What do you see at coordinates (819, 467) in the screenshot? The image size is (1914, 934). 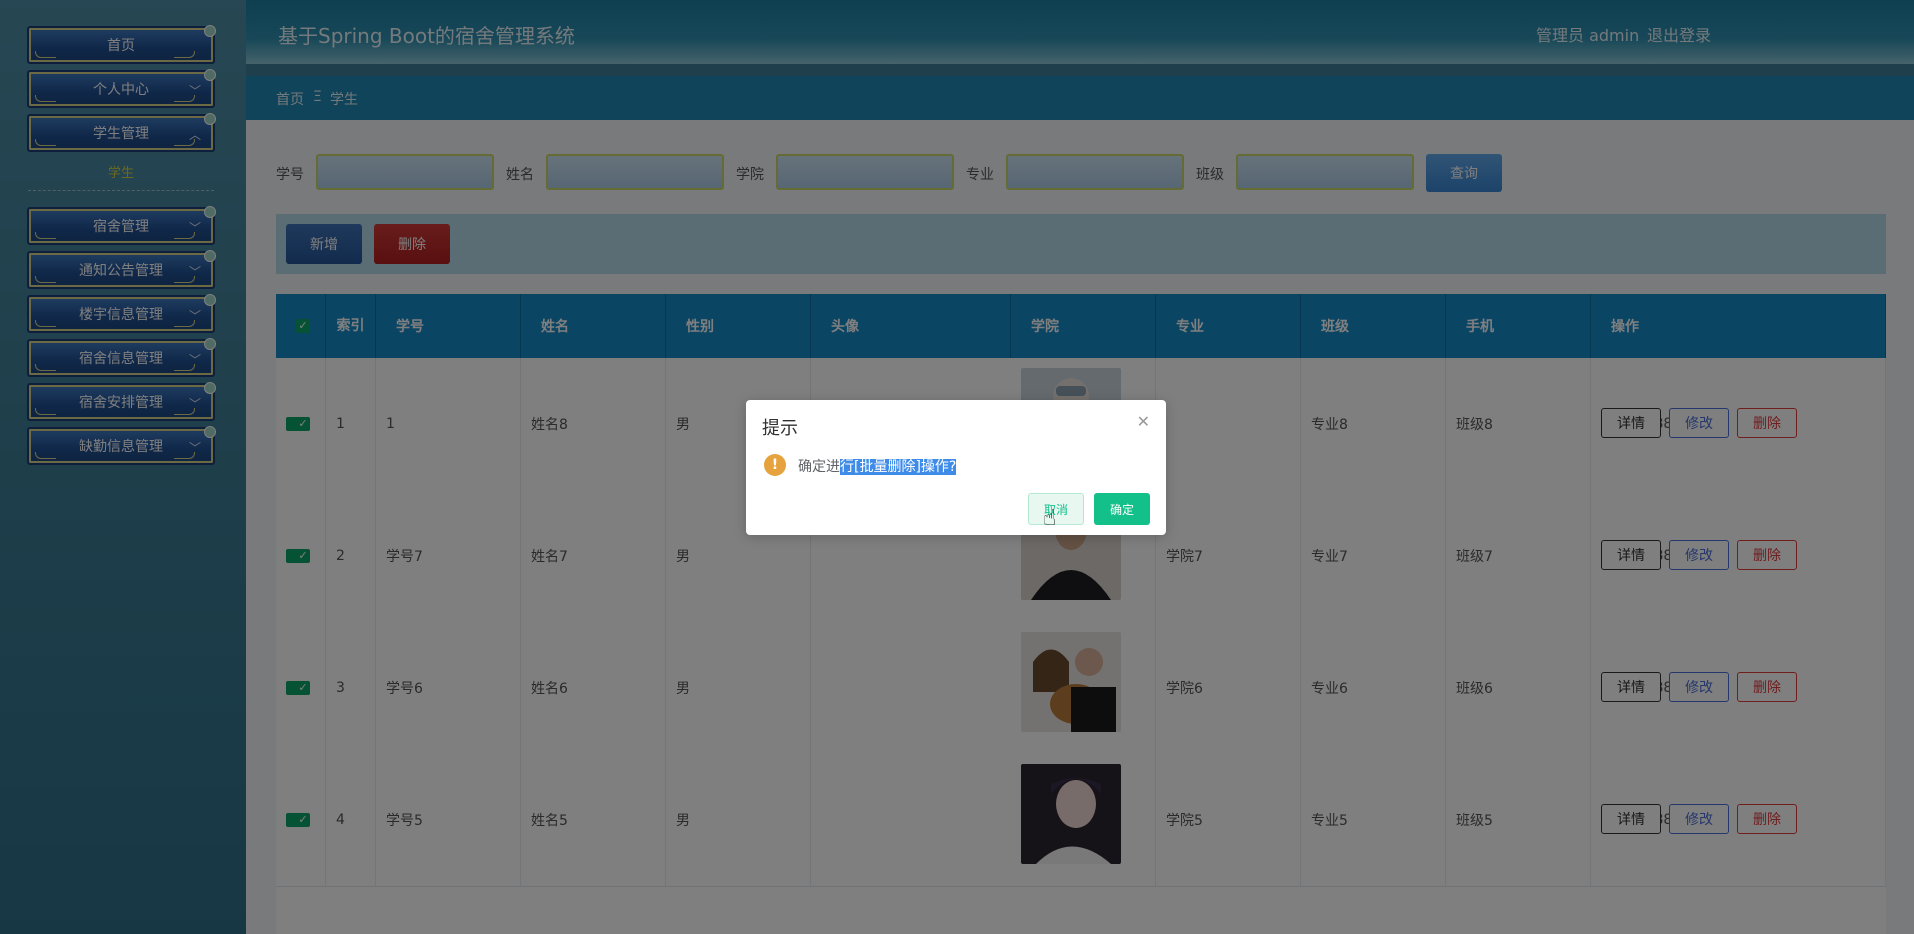 I see `dialog-message-prefix: 确定进` at bounding box center [819, 467].